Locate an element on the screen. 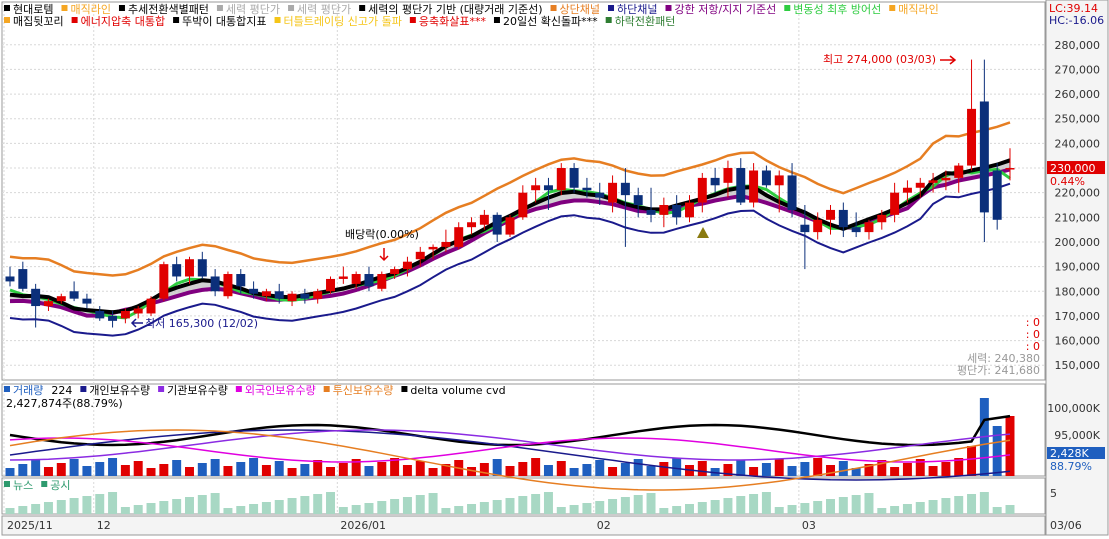 The width and height of the screenshot is (1109, 539). date-tick-label: 2026/01 is located at coordinates (363, 525).